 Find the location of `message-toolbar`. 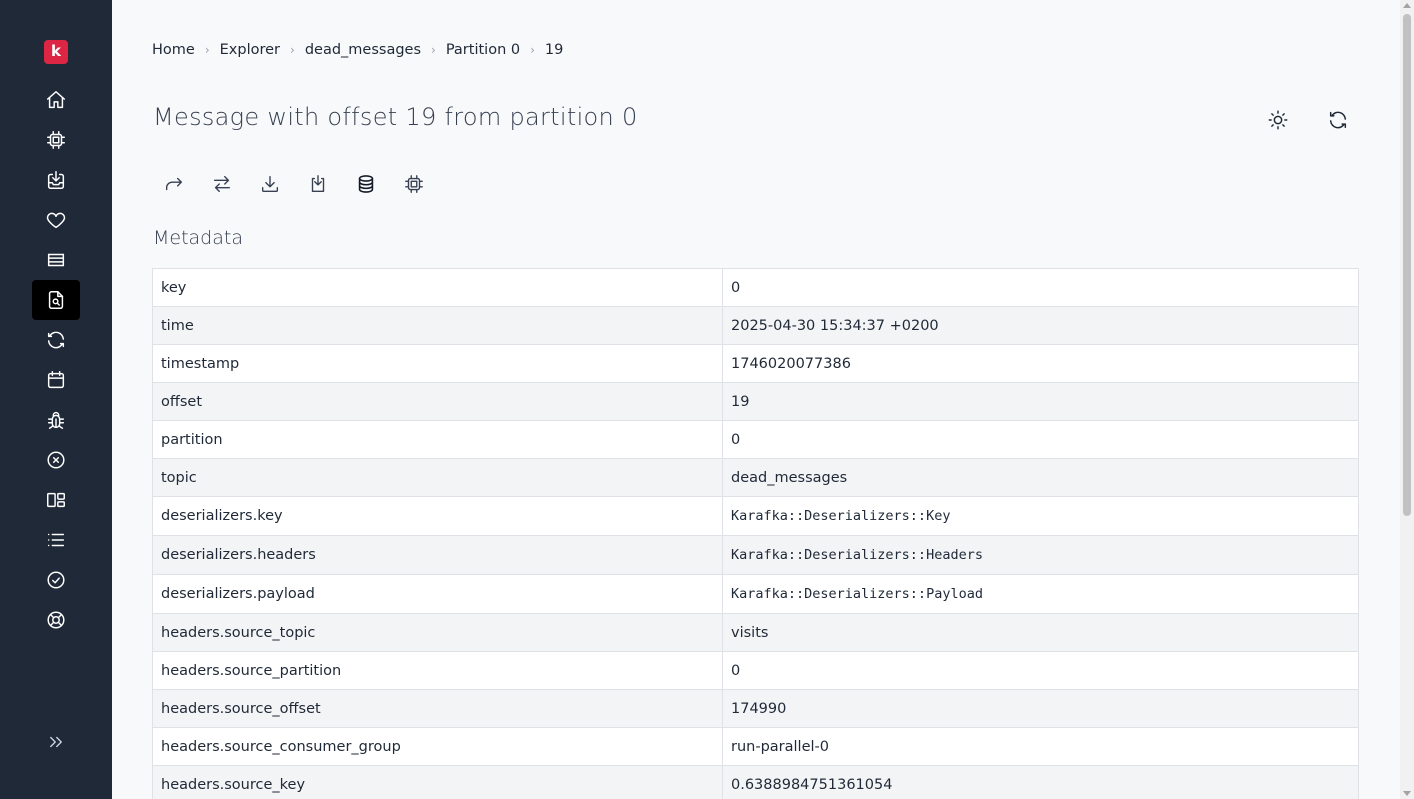

message-toolbar is located at coordinates (294, 184).